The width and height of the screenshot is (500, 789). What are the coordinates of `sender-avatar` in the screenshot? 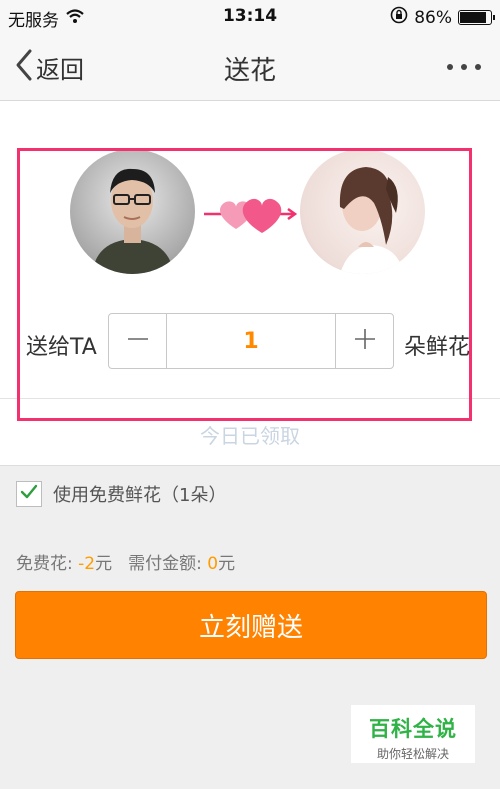 It's located at (132, 211).